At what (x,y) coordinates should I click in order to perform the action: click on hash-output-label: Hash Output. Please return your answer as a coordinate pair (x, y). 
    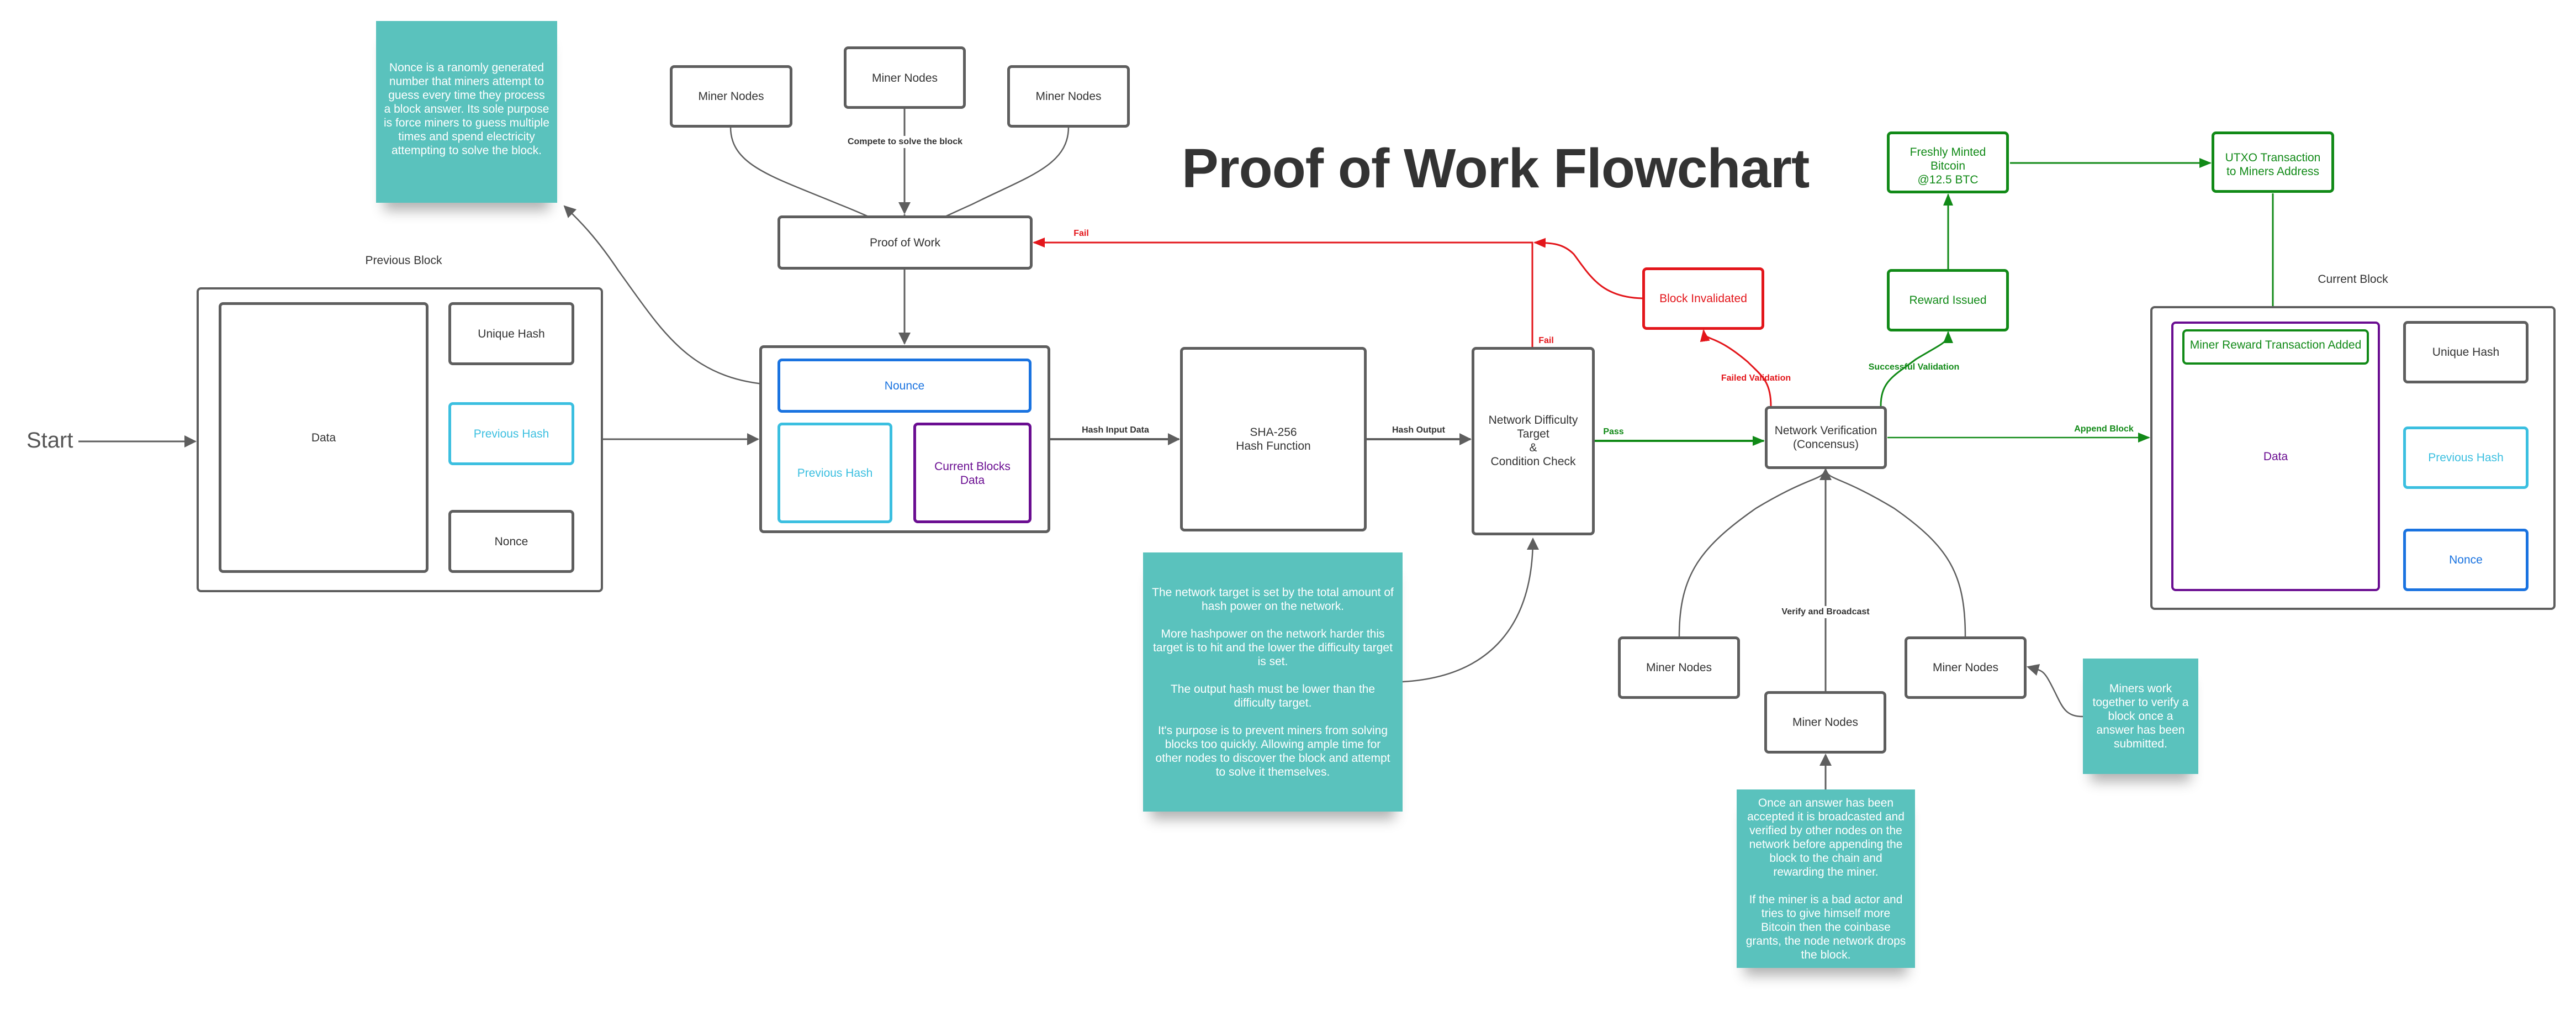
    Looking at the image, I should click on (1418, 430).